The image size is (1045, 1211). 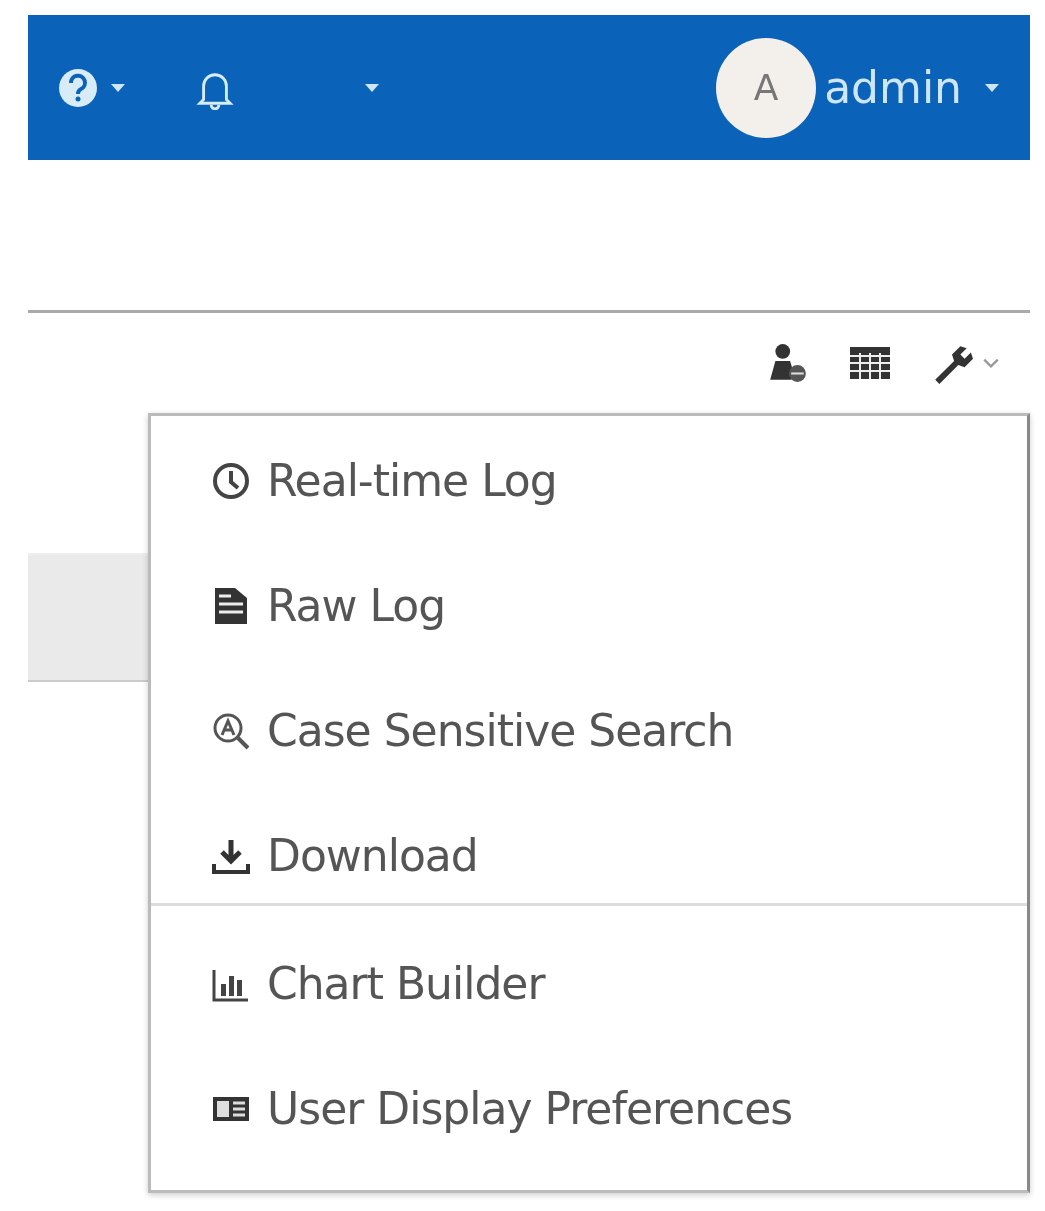 I want to click on help-icon, so click(x=78, y=87).